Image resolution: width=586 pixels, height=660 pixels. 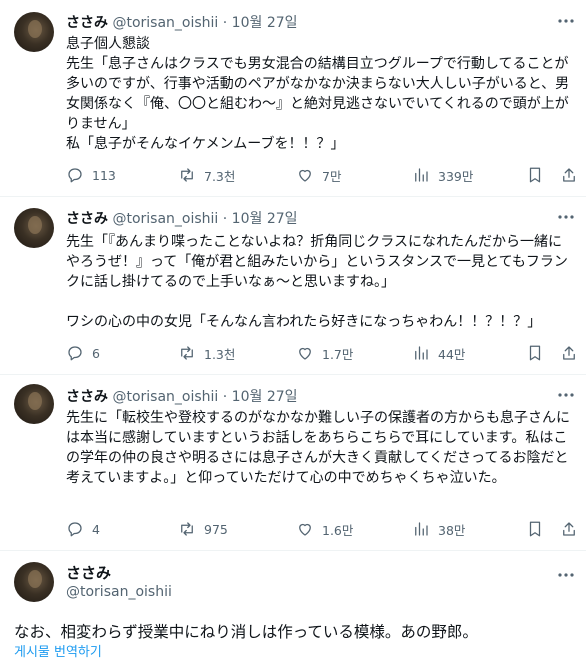 I want to click on views-button: 38만, so click(x=438, y=529).